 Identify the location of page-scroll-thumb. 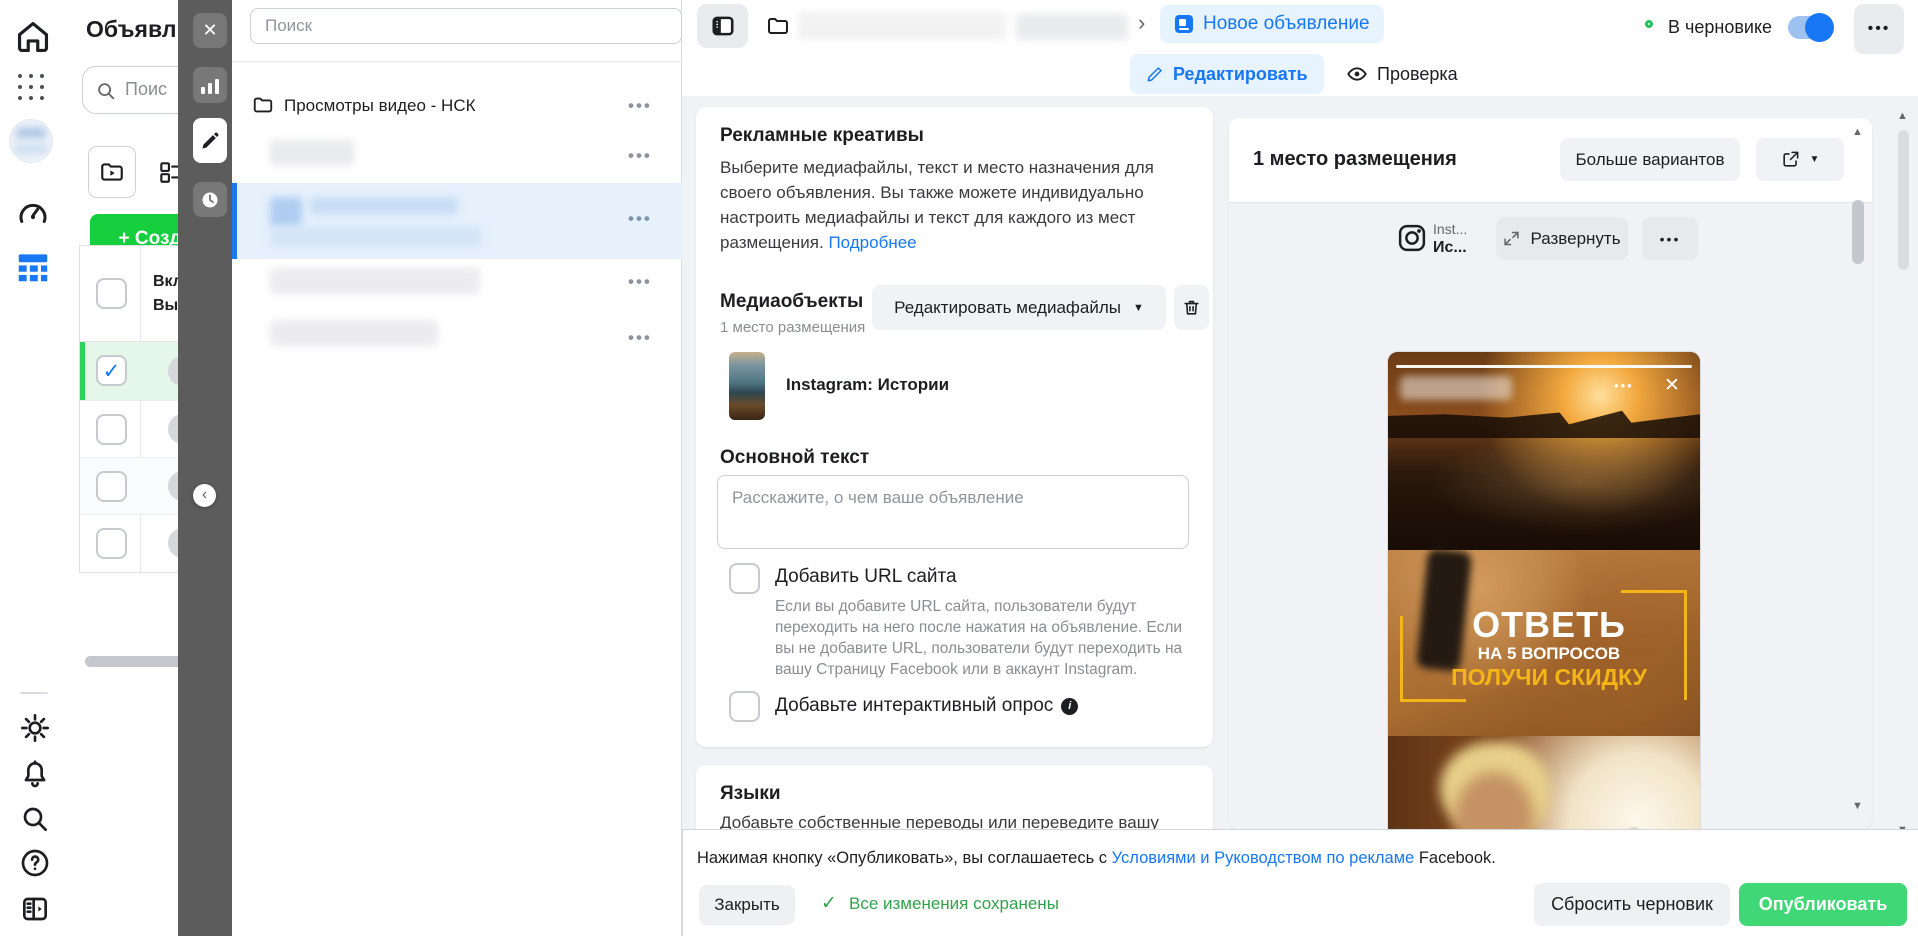
(1903, 200).